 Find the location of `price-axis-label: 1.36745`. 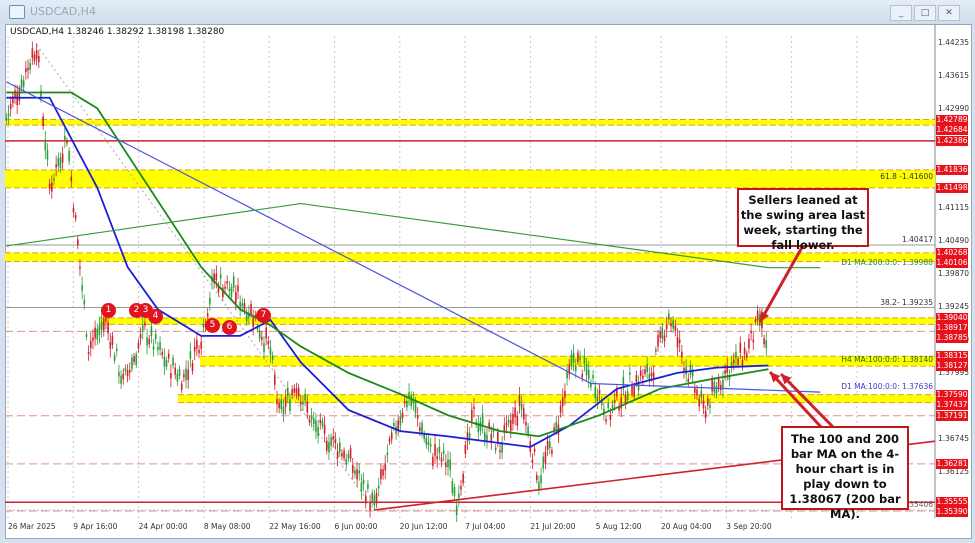

price-axis-label: 1.36745 is located at coordinates (954, 439).